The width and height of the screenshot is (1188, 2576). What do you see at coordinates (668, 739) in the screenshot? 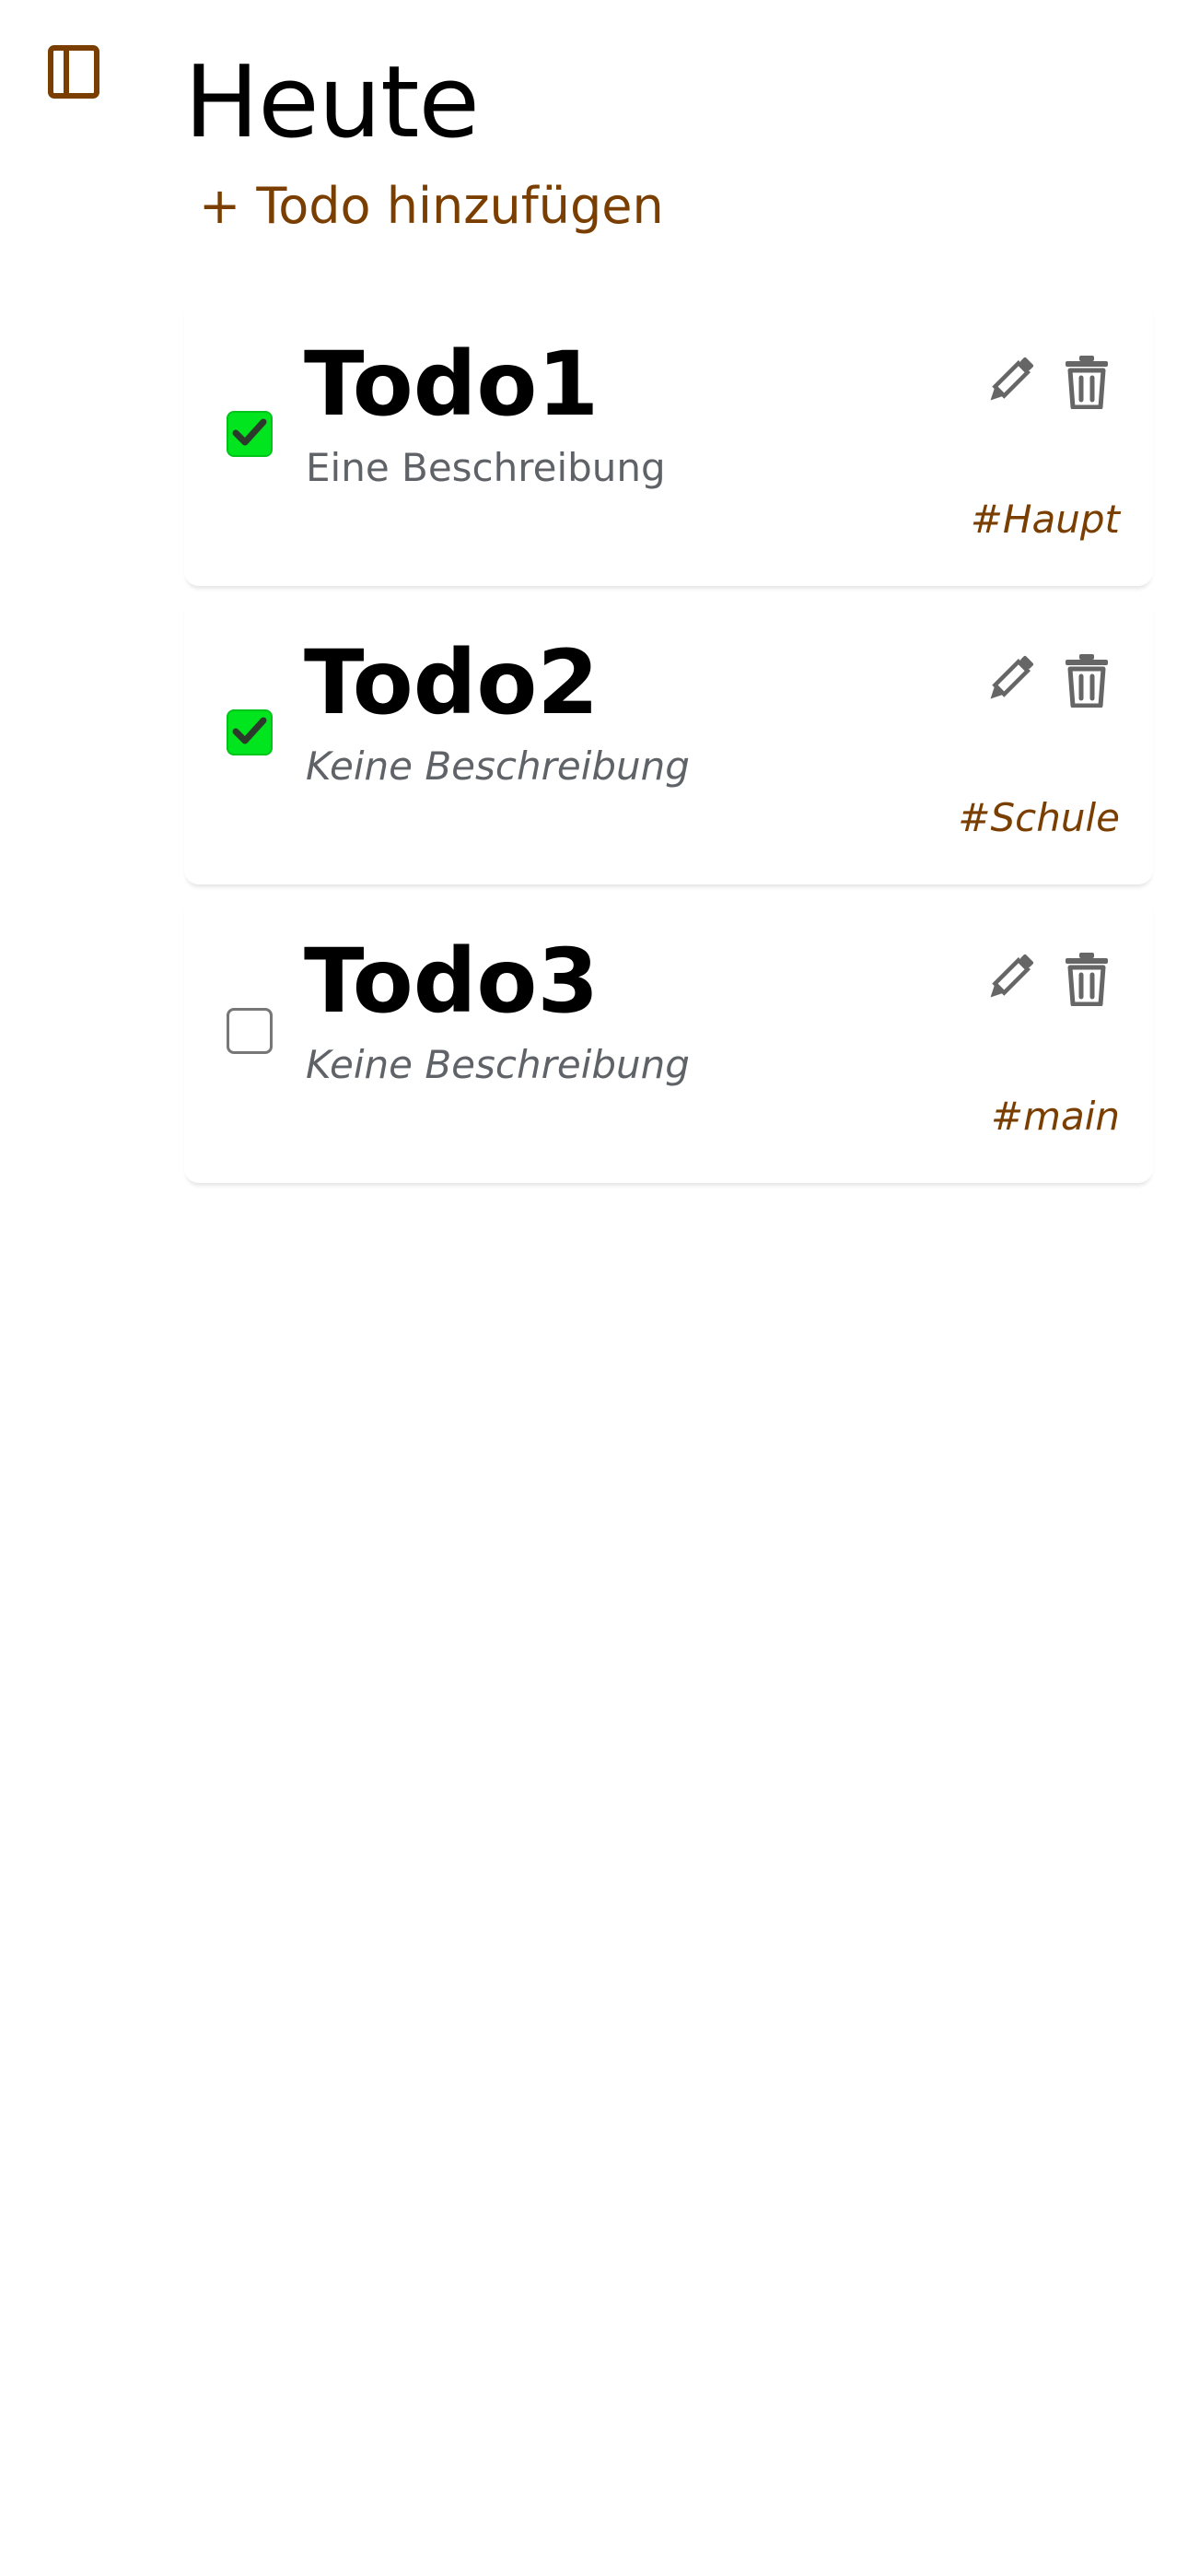
I see `todo-card: Todo2 Keine Beschreibung #Schule` at bounding box center [668, 739].